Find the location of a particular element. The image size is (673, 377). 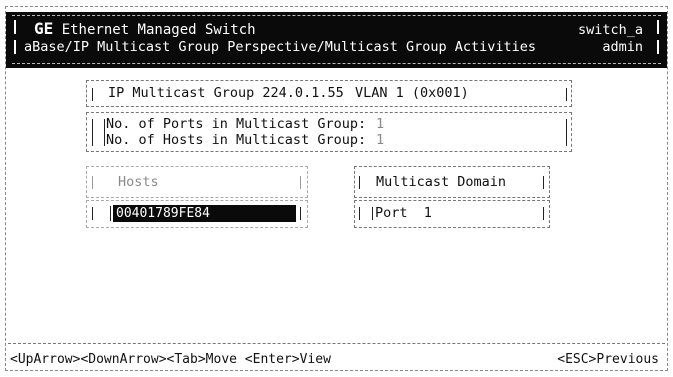

group-box-left-bar is located at coordinates (92, 94).